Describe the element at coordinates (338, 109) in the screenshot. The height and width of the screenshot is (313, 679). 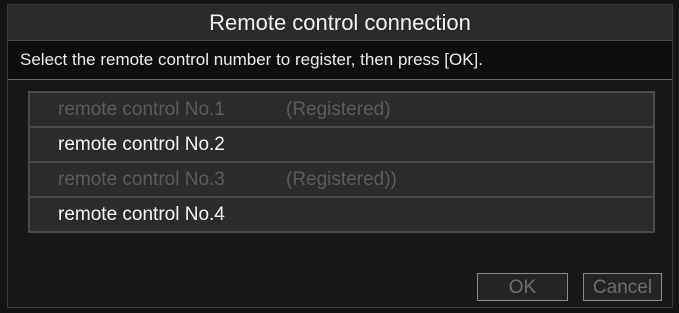
I see `remote-item-status: (Registered)` at that location.